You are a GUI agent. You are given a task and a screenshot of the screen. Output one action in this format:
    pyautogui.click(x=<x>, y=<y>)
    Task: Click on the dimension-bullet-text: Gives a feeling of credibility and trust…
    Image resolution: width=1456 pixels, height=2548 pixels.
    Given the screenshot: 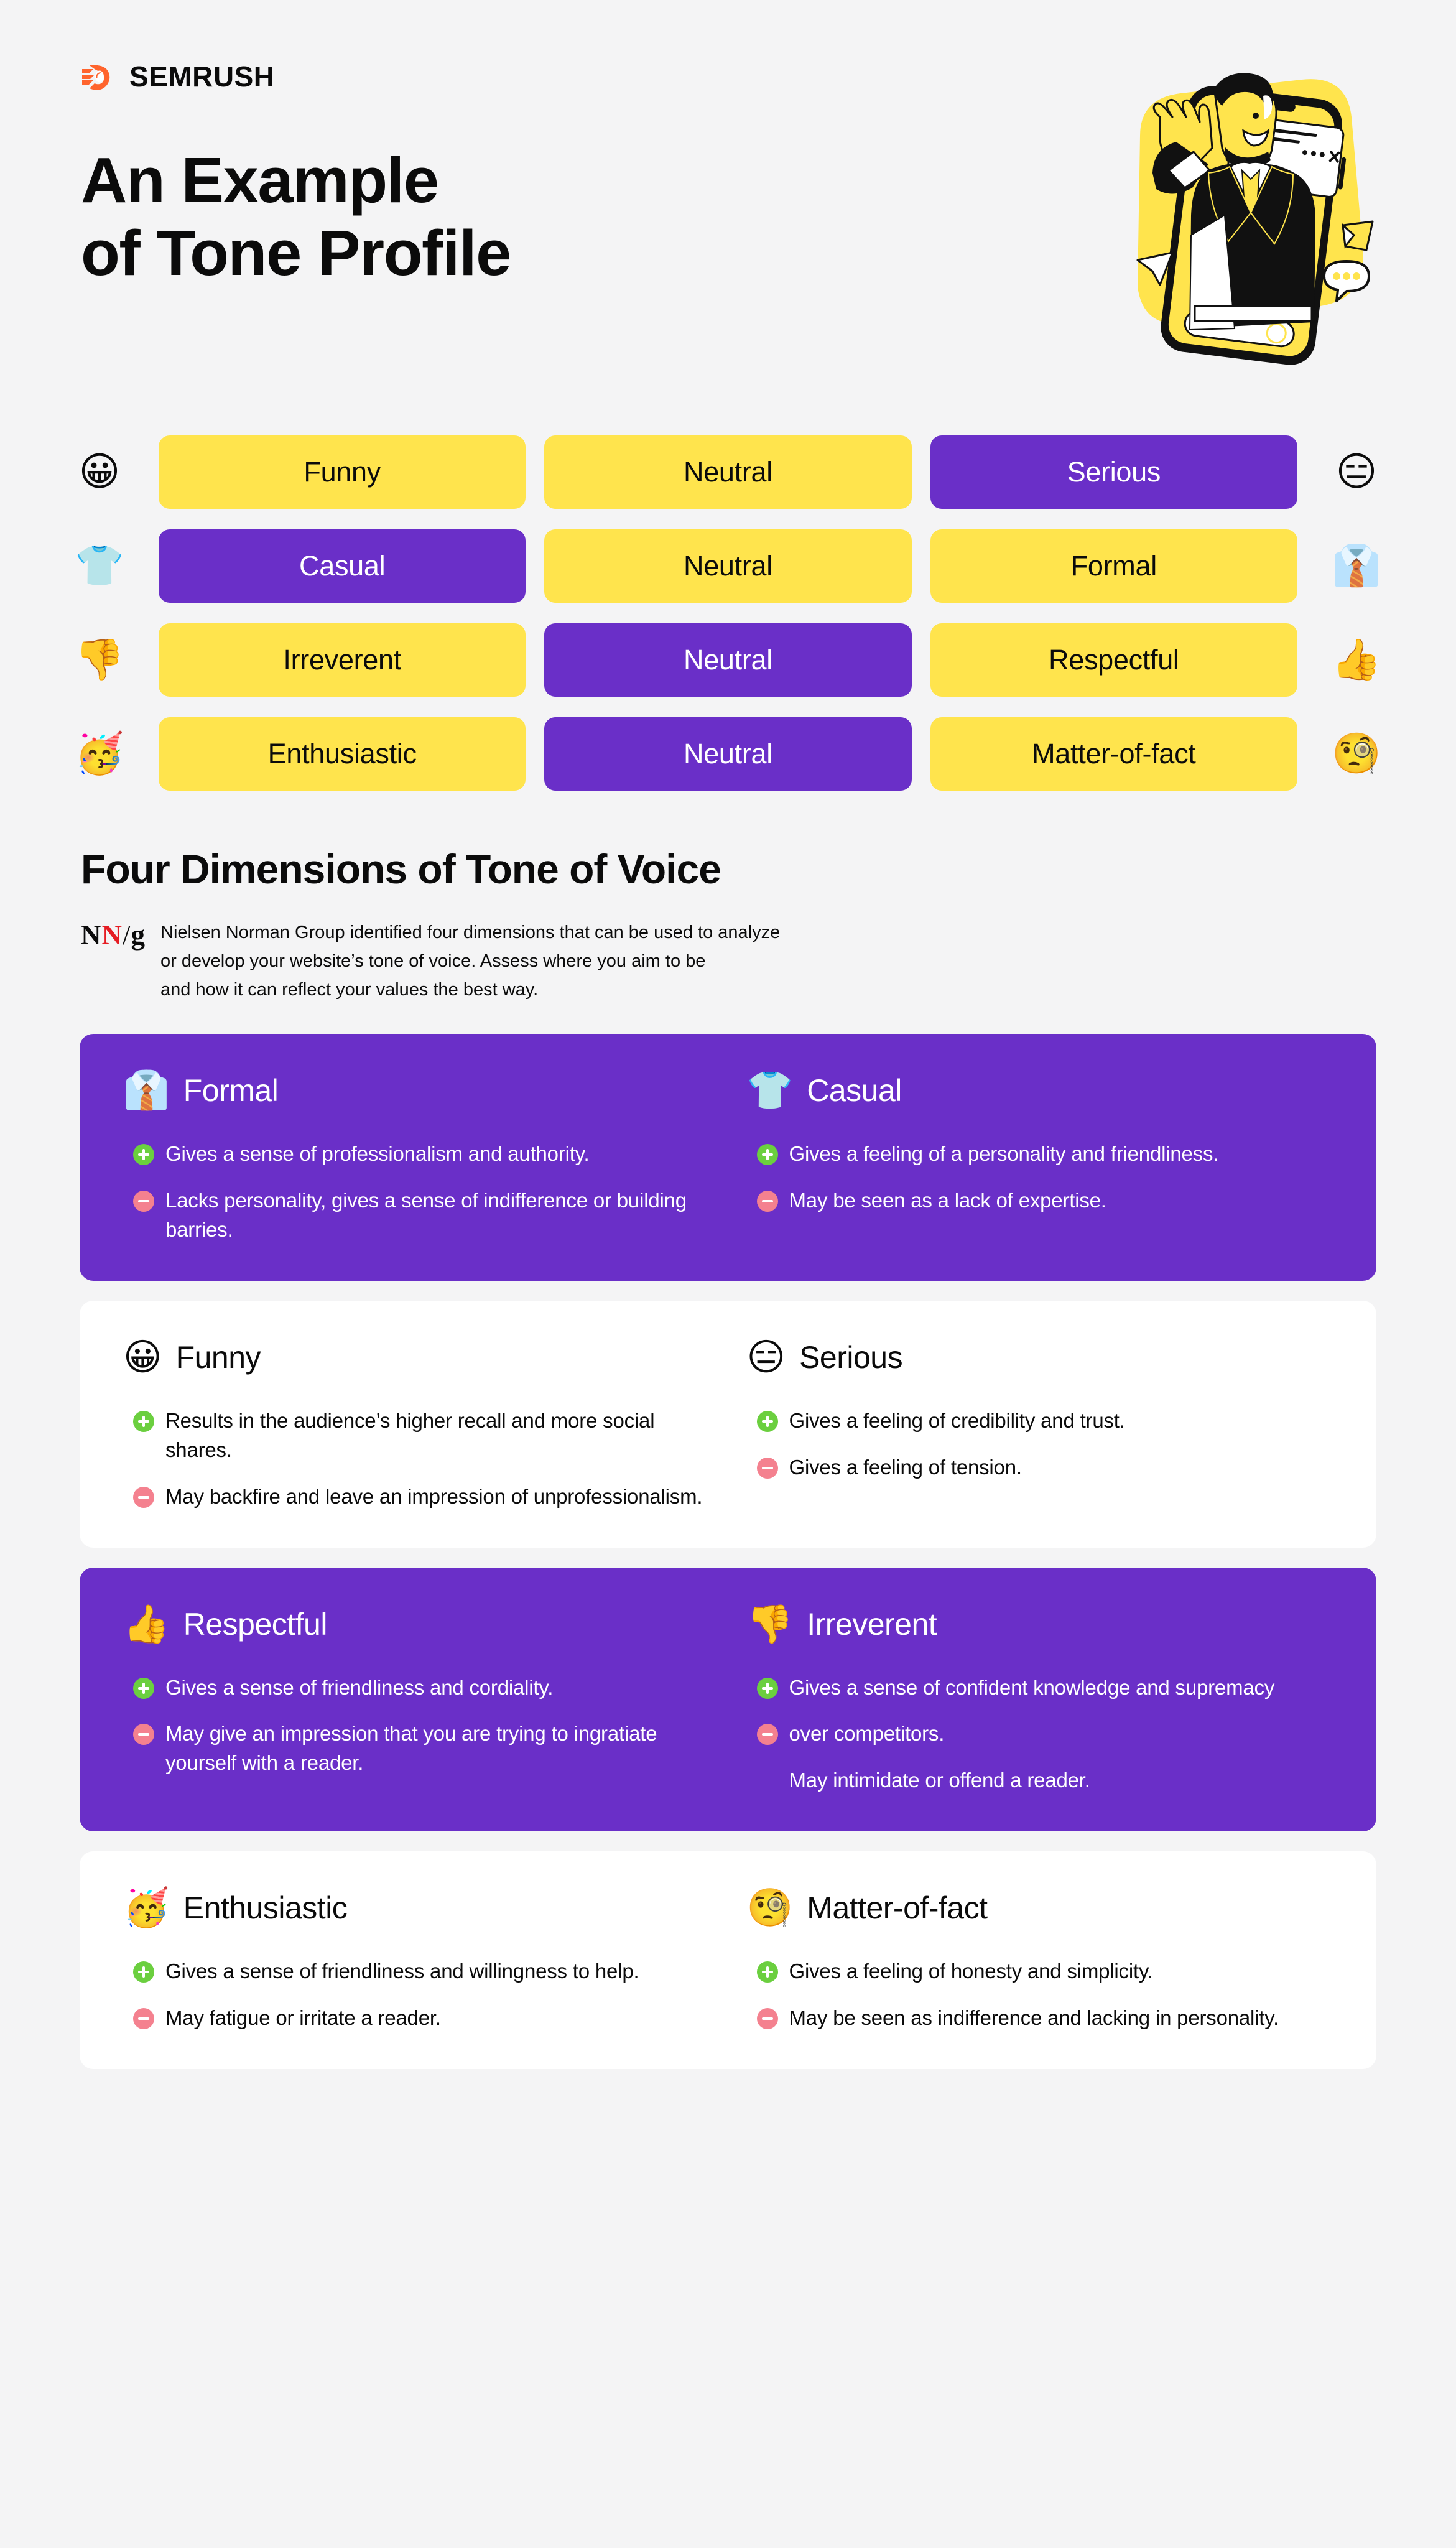 What is the action you would take?
    pyautogui.click(x=957, y=1421)
    